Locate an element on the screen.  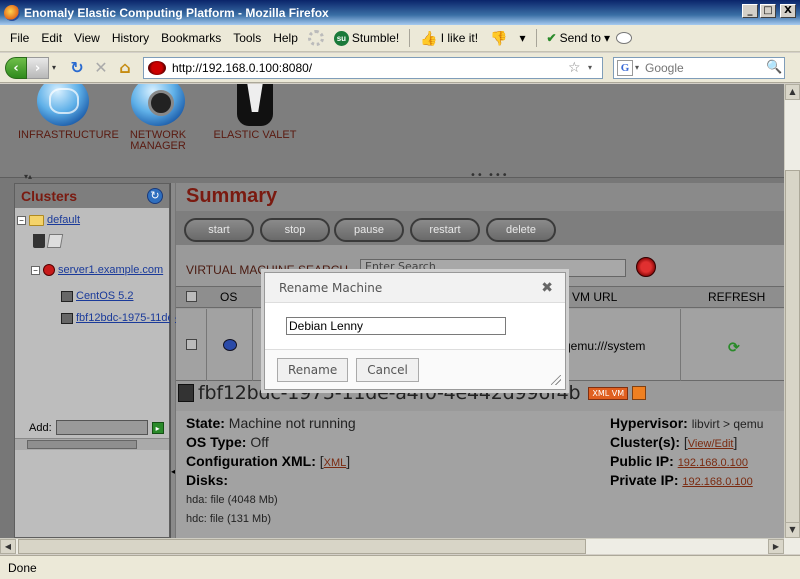
reload-button: ↻ is located at coordinates (77, 68).